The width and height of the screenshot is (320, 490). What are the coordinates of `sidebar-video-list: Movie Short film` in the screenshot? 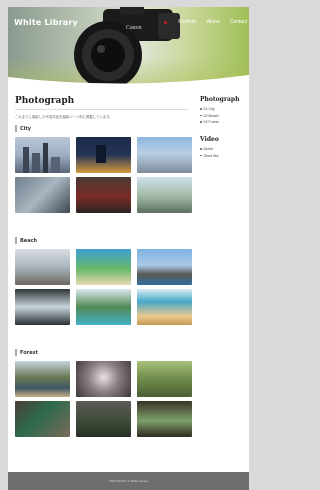 It's located at (223, 152).